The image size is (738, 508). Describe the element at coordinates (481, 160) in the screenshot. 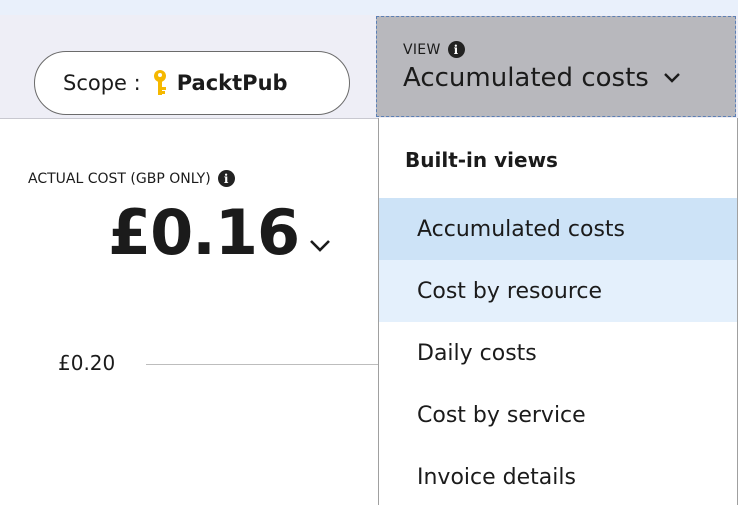

I see `dropdown-heading: Built-in views` at that location.